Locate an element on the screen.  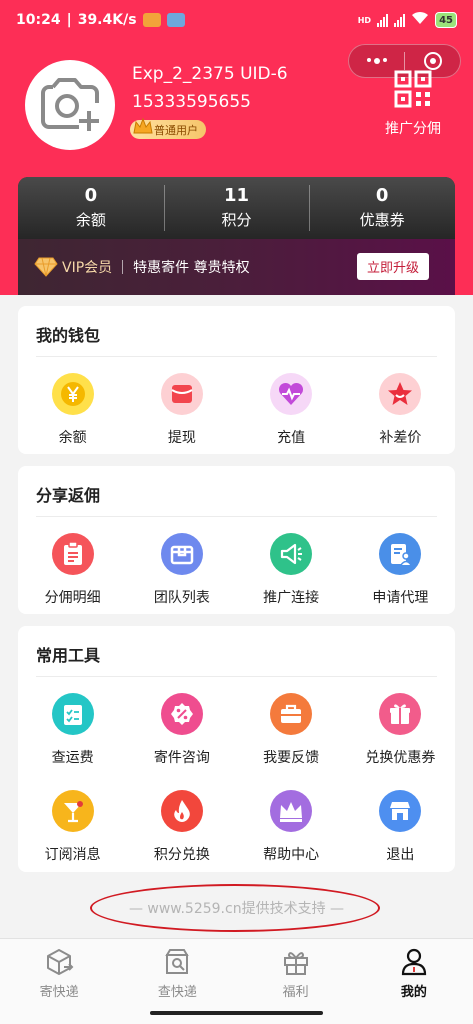
shop-icon is located at coordinates (400, 811).